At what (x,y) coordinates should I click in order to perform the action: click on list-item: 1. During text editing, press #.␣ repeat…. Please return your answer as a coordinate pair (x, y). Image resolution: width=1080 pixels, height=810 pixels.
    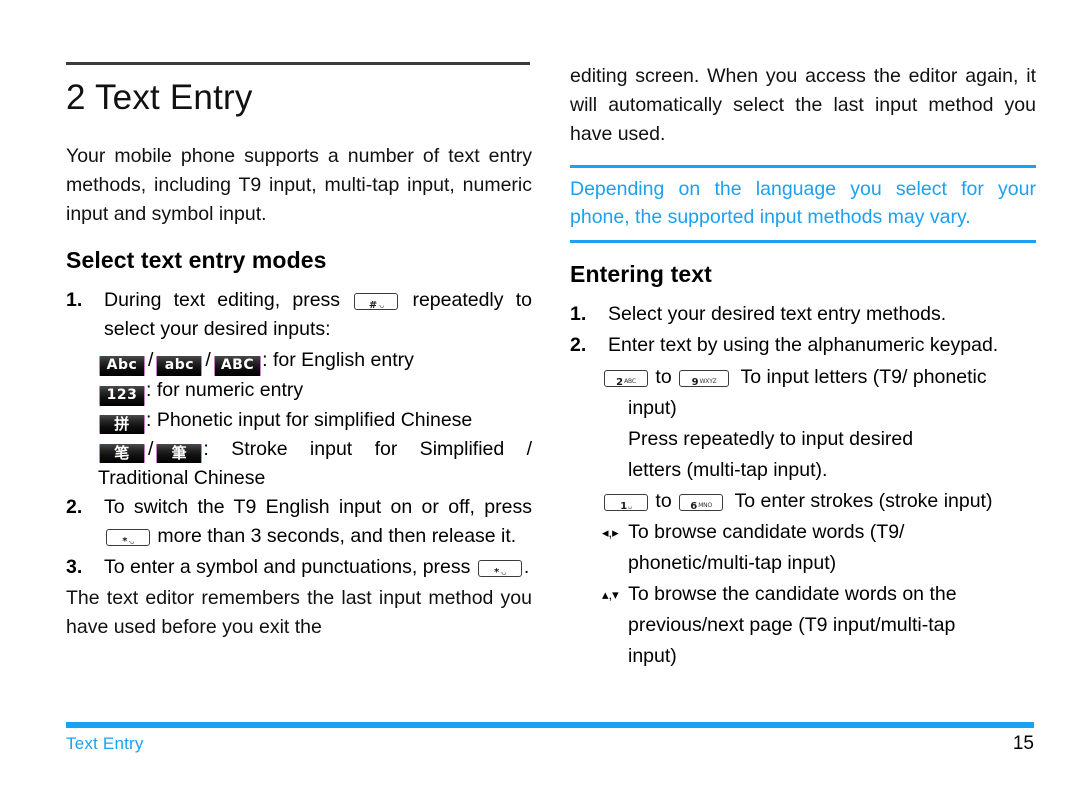
    Looking at the image, I should click on (299, 315).